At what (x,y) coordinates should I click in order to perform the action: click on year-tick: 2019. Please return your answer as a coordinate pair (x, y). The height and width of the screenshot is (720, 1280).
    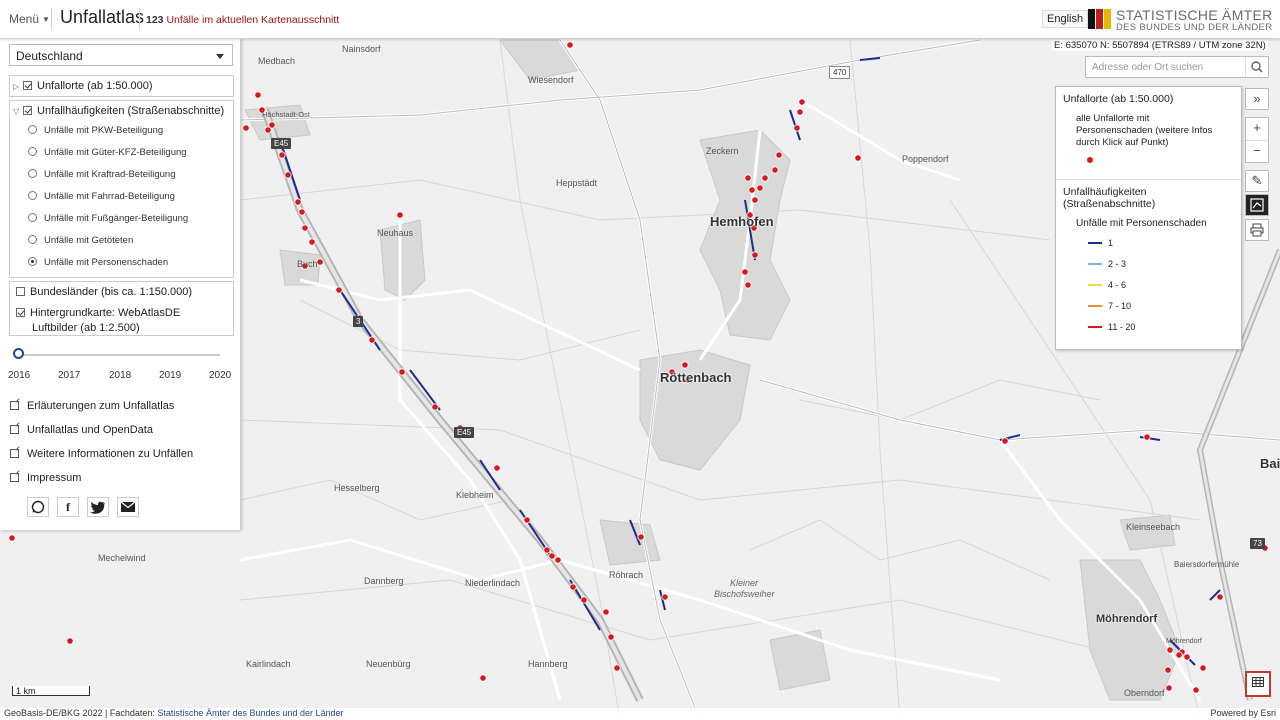
    Looking at the image, I should click on (170, 375).